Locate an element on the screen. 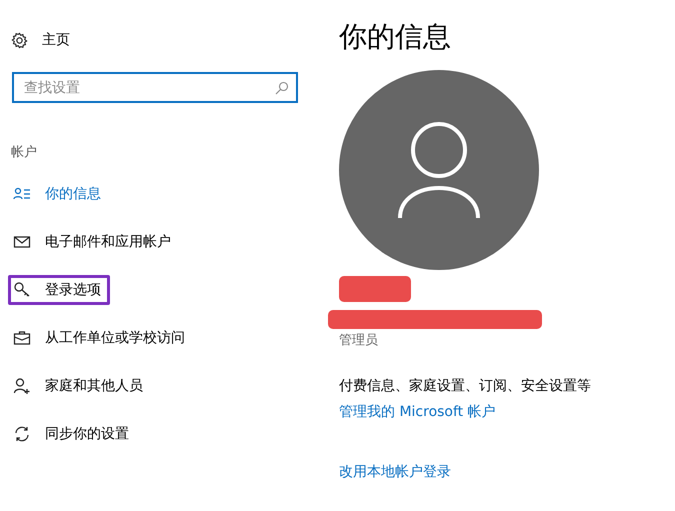 The height and width of the screenshot is (511, 675). account-link: 管理我的 Microsoft 帐户 is located at coordinates (417, 412).